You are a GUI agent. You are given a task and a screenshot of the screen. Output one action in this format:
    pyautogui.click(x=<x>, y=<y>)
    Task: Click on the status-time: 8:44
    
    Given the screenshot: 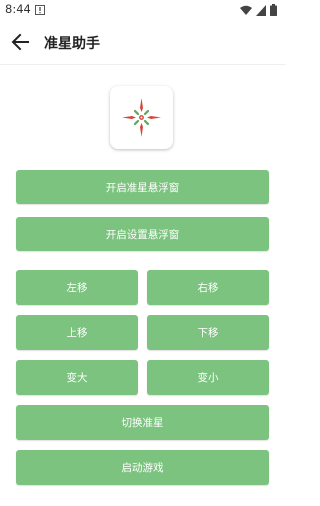 What is the action you would take?
    pyautogui.click(x=18, y=9)
    